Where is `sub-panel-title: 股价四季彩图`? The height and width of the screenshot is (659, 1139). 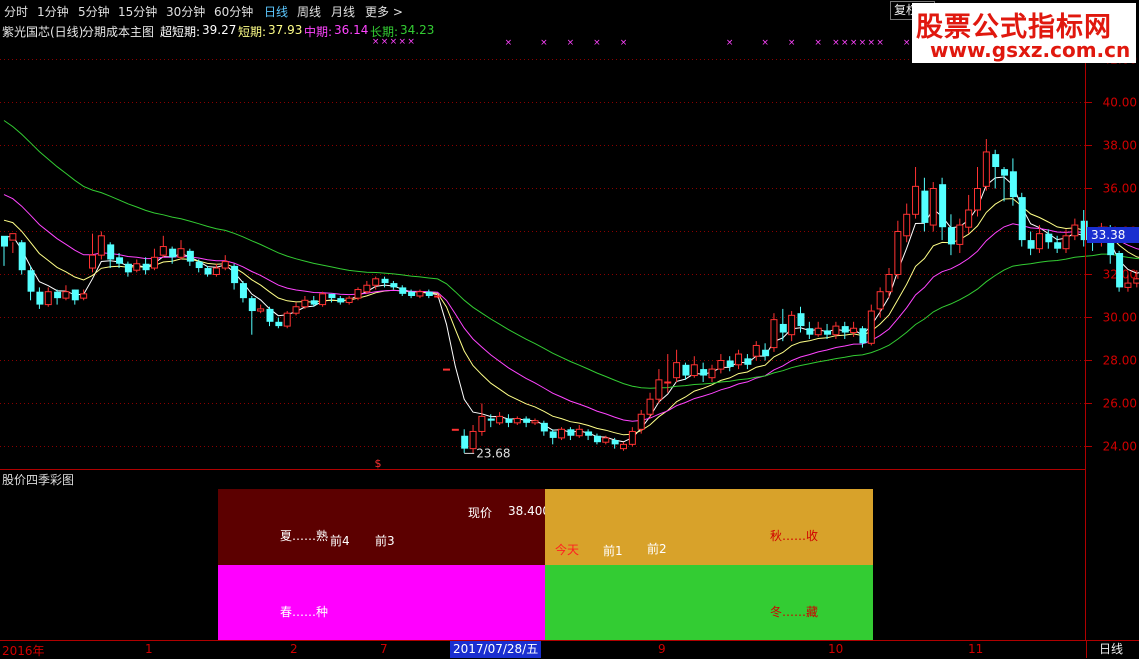 sub-panel-title: 股价四季彩图 is located at coordinates (38, 480).